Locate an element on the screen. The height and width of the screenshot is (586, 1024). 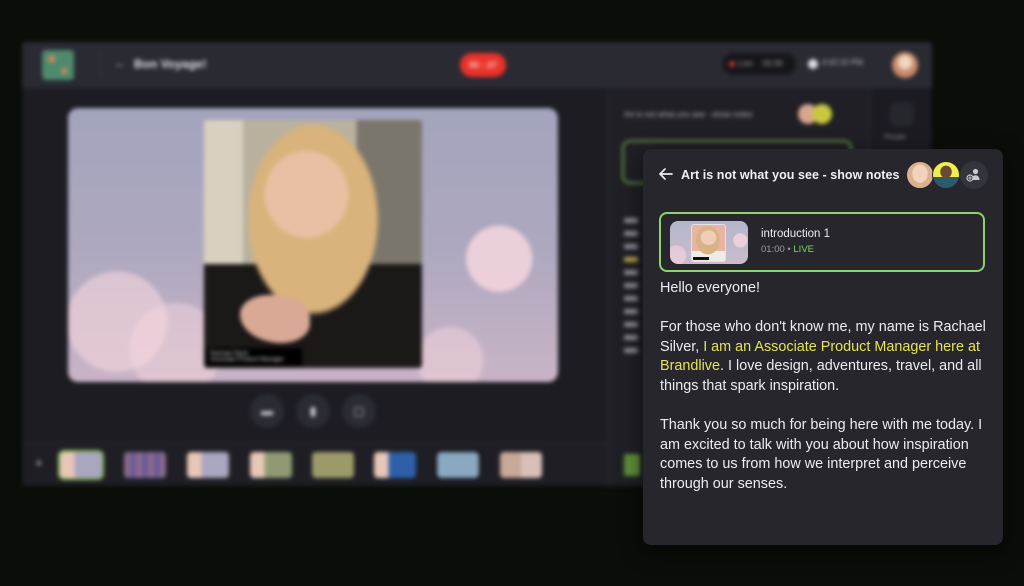
presenter-subtitle: Associate Product Manager is located at coordinates (247, 360).